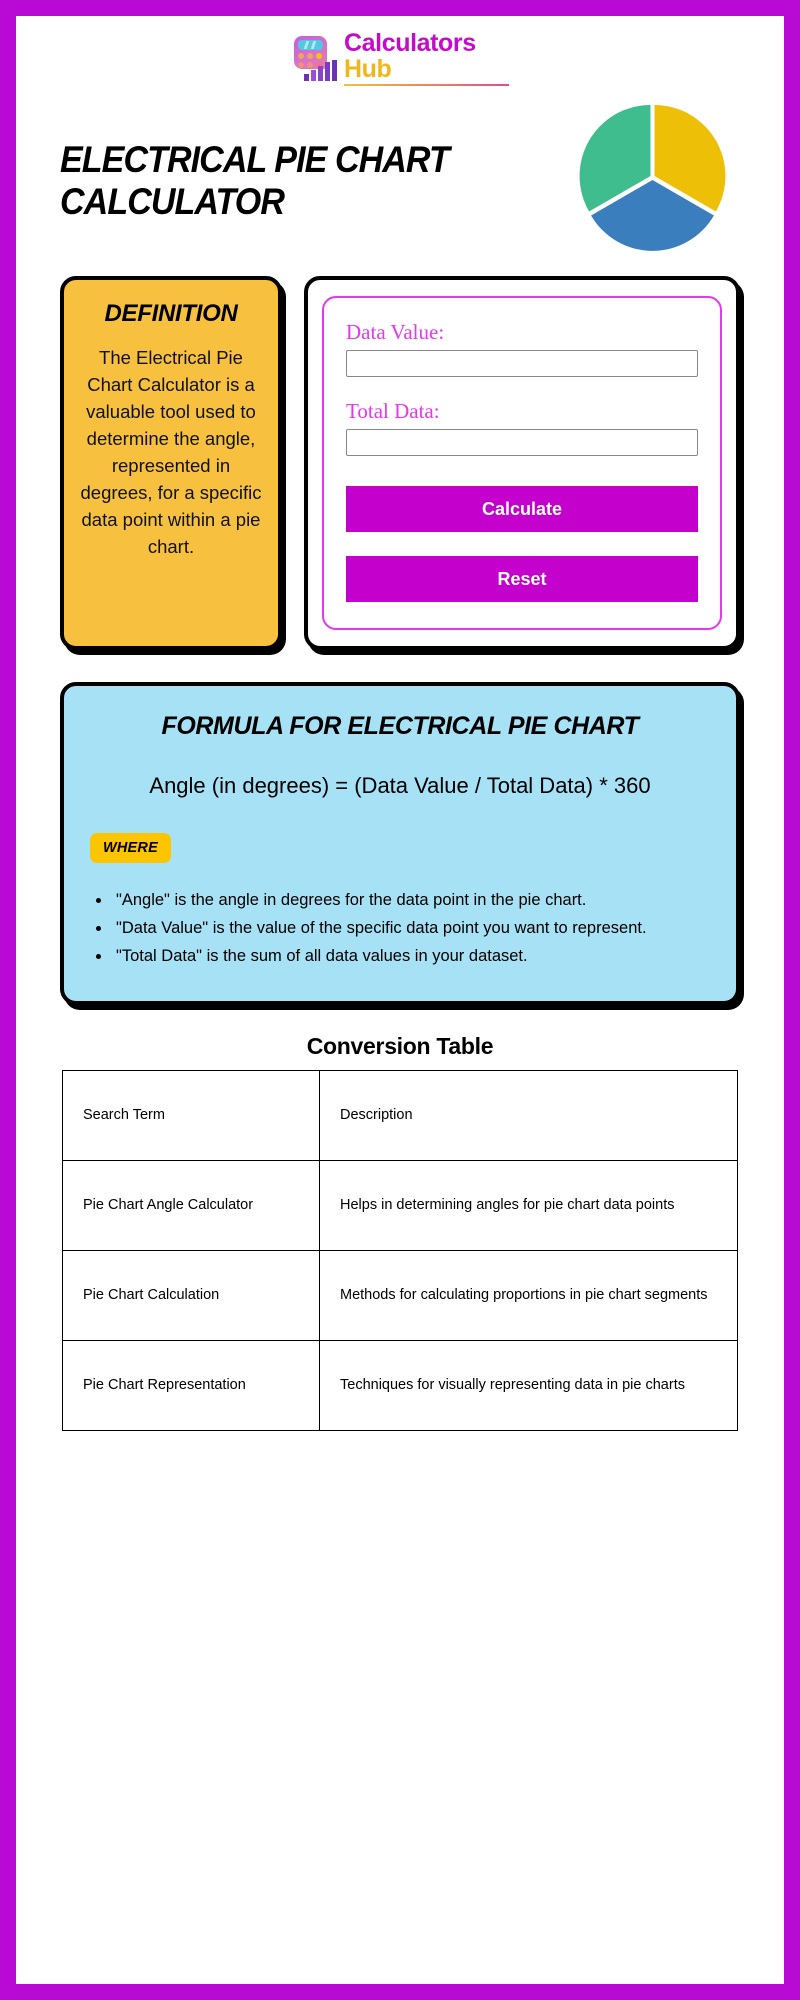  I want to click on pie-chart-svg, so click(652, 178).